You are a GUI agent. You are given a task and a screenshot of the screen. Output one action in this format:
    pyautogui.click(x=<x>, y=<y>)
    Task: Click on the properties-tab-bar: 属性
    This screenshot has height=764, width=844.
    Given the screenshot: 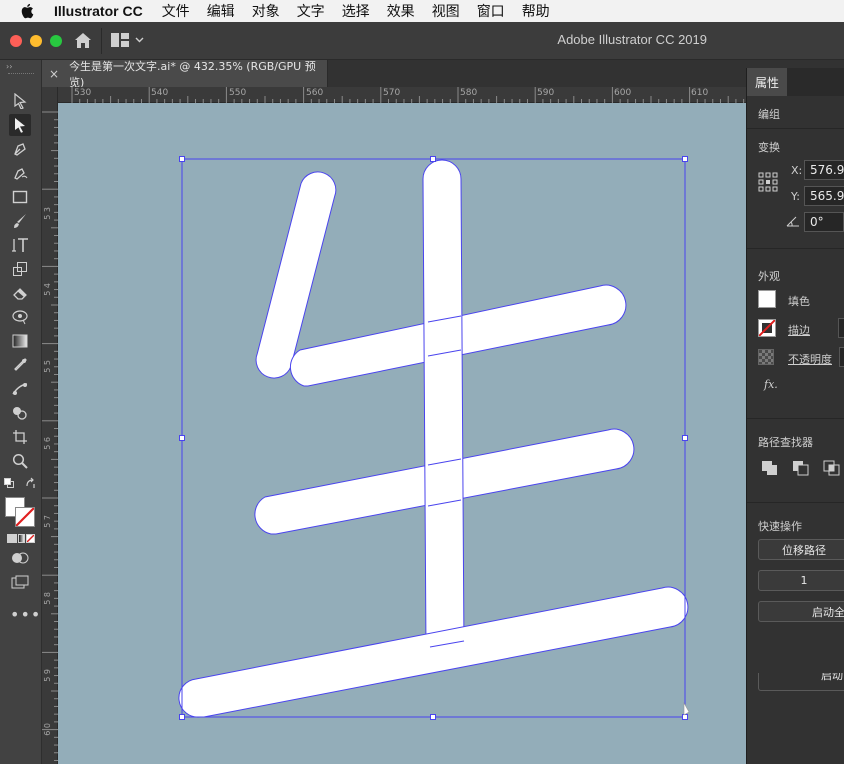 What is the action you would take?
    pyautogui.click(x=795, y=82)
    